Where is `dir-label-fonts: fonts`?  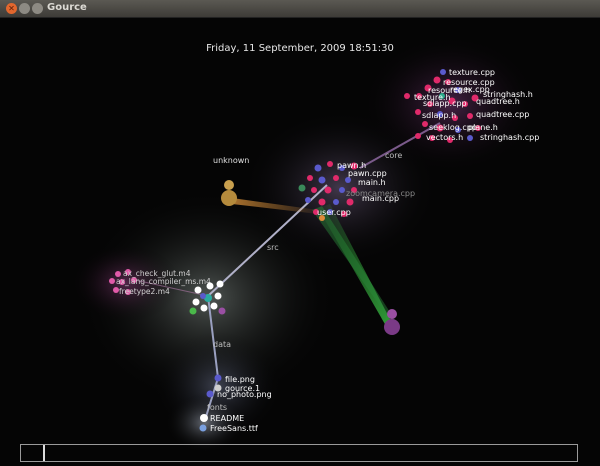 dir-label-fonts: fonts is located at coordinates (217, 407).